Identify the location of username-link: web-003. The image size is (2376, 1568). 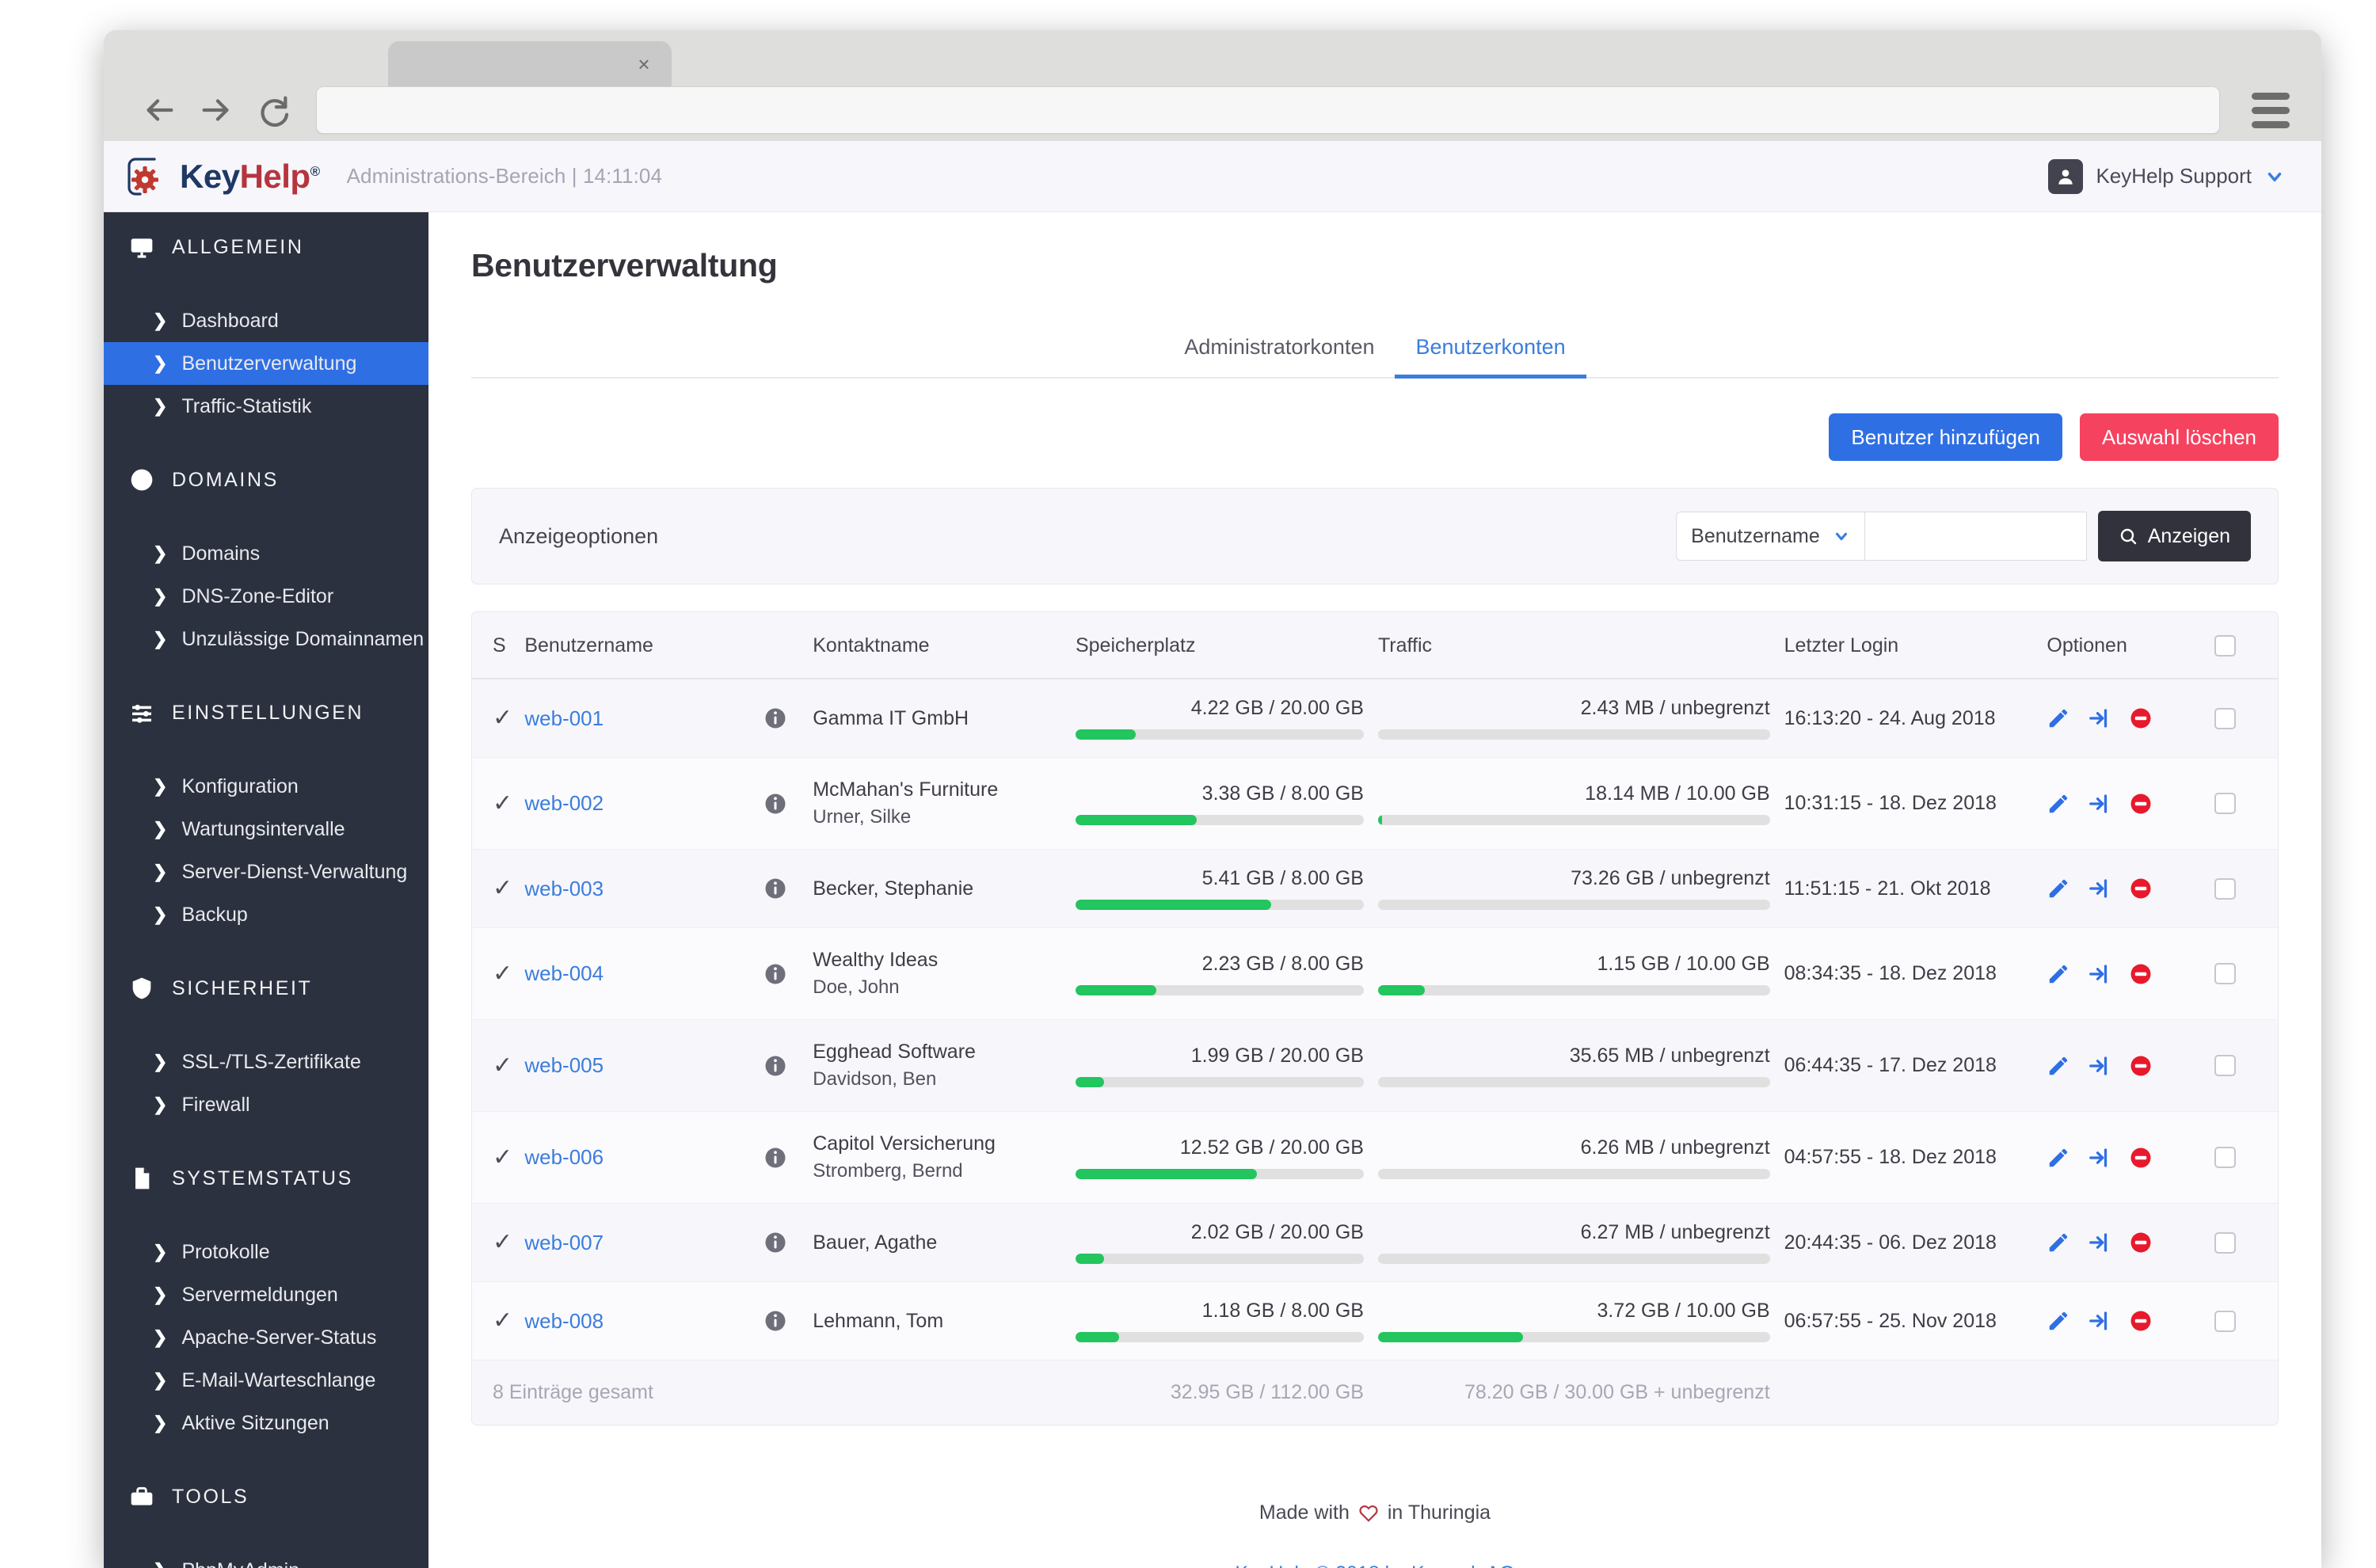
(564, 888).